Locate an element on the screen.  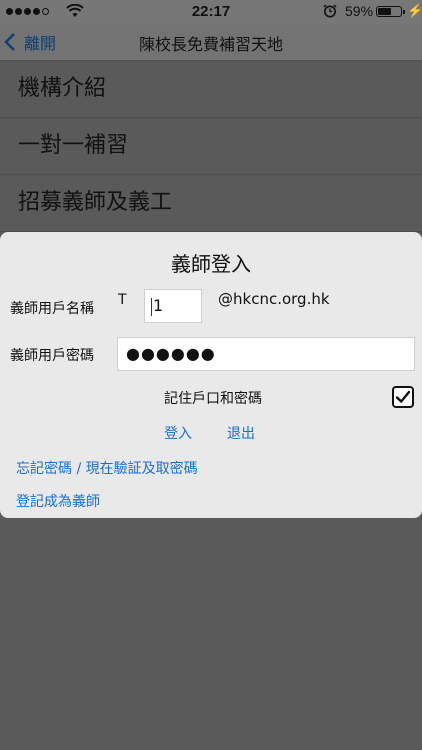
password-label: 義師用戶密碼 is located at coordinates (52, 356).